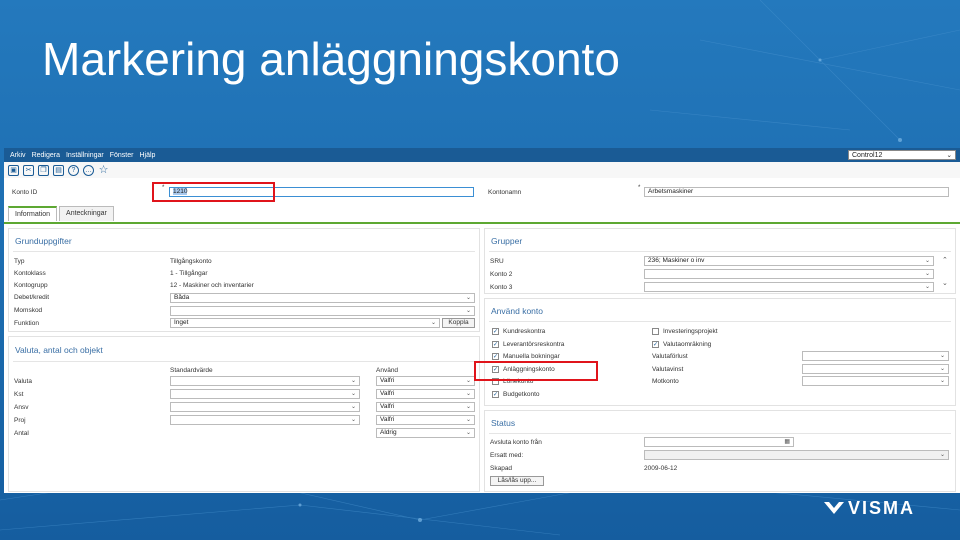  Describe the element at coordinates (875, 369) in the screenshot. I see `valutavinst-select: ⌄` at that location.